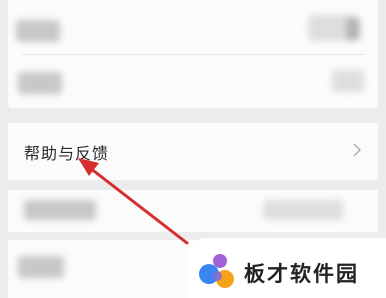  I want to click on watermark-text: 板才软件园, so click(301, 274).